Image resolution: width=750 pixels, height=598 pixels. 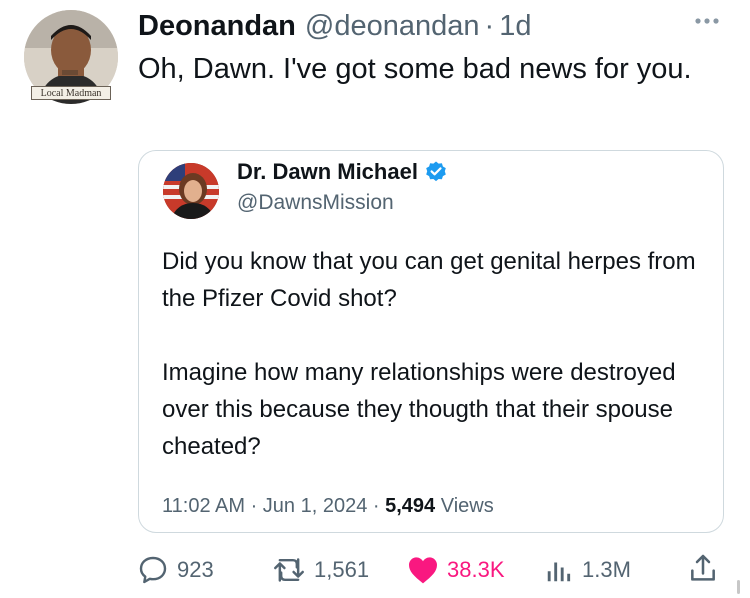 What do you see at coordinates (738, 587) in the screenshot?
I see `scrollbar` at bounding box center [738, 587].